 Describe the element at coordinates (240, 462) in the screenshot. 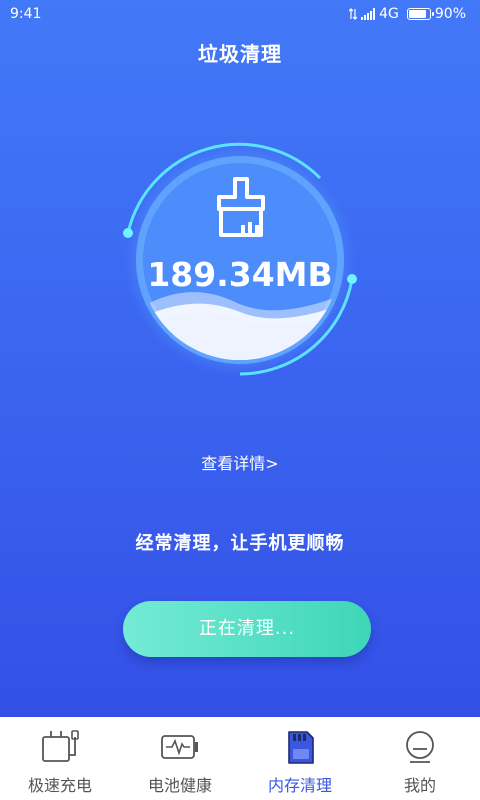

I see `view-details-link: 查看详情>` at that location.